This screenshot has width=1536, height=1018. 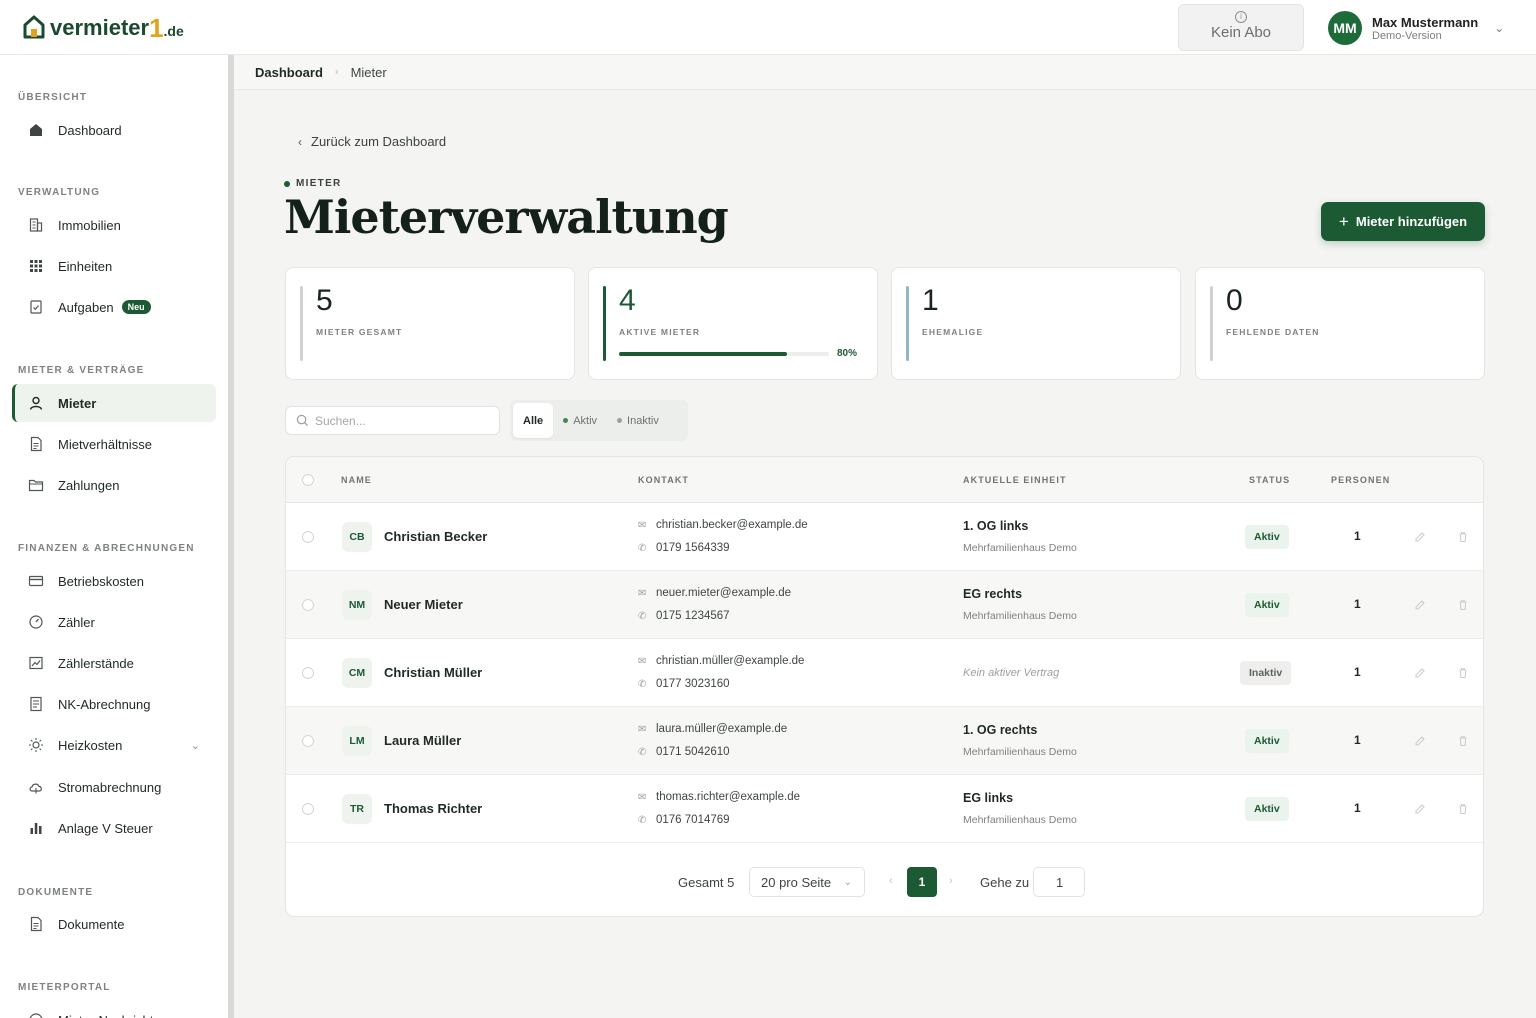 I want to click on contact-email: ✉ thomas.richter@example.de, so click(x=719, y=797).